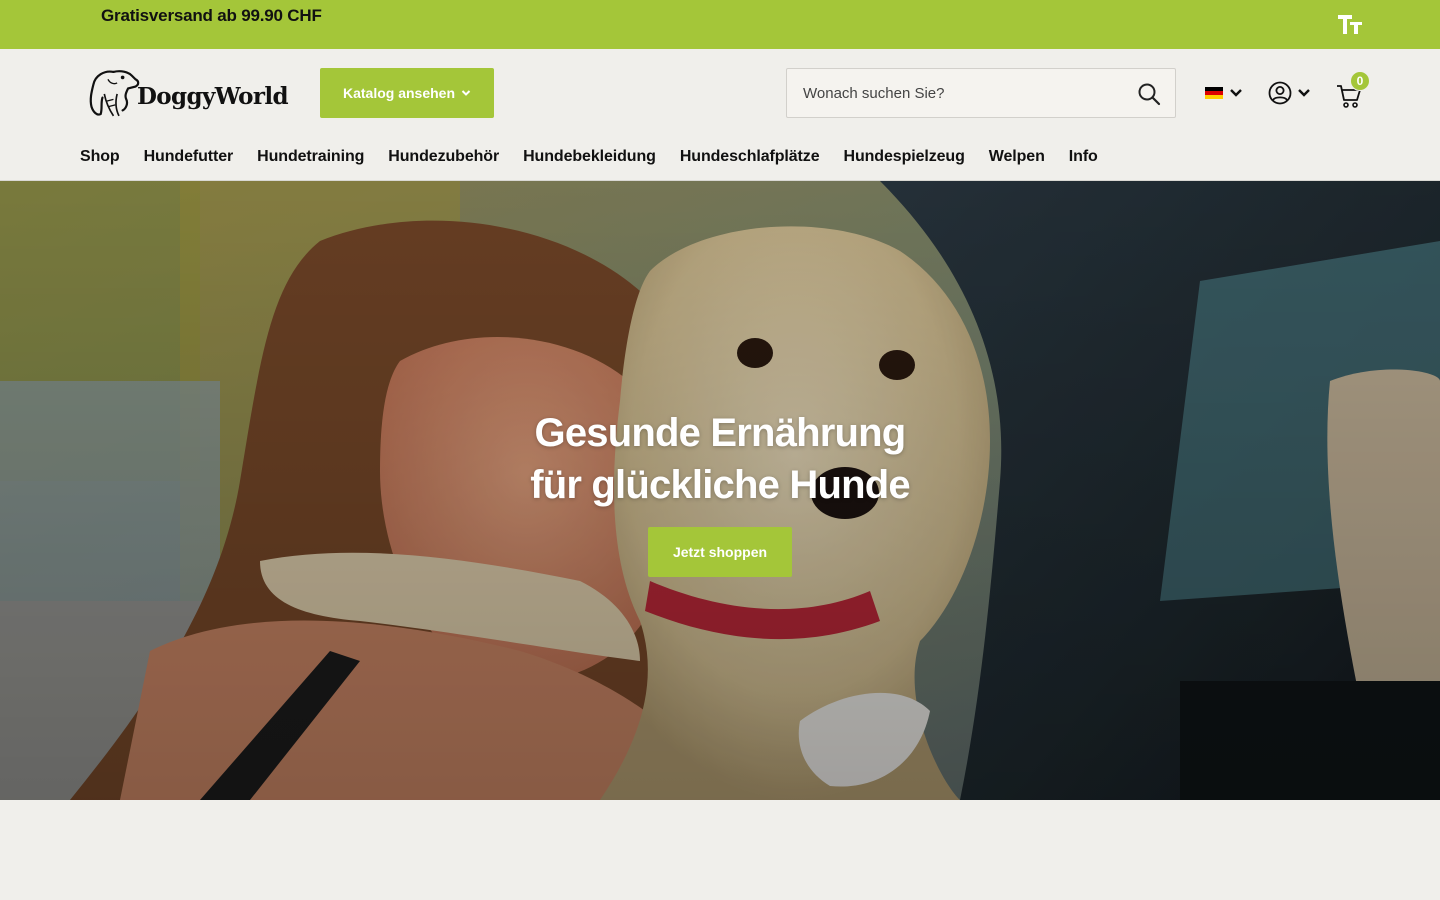 This screenshot has height=900, width=1440. Describe the element at coordinates (1017, 157) in the screenshot. I see `nav-item-welpen: Welpen` at that location.